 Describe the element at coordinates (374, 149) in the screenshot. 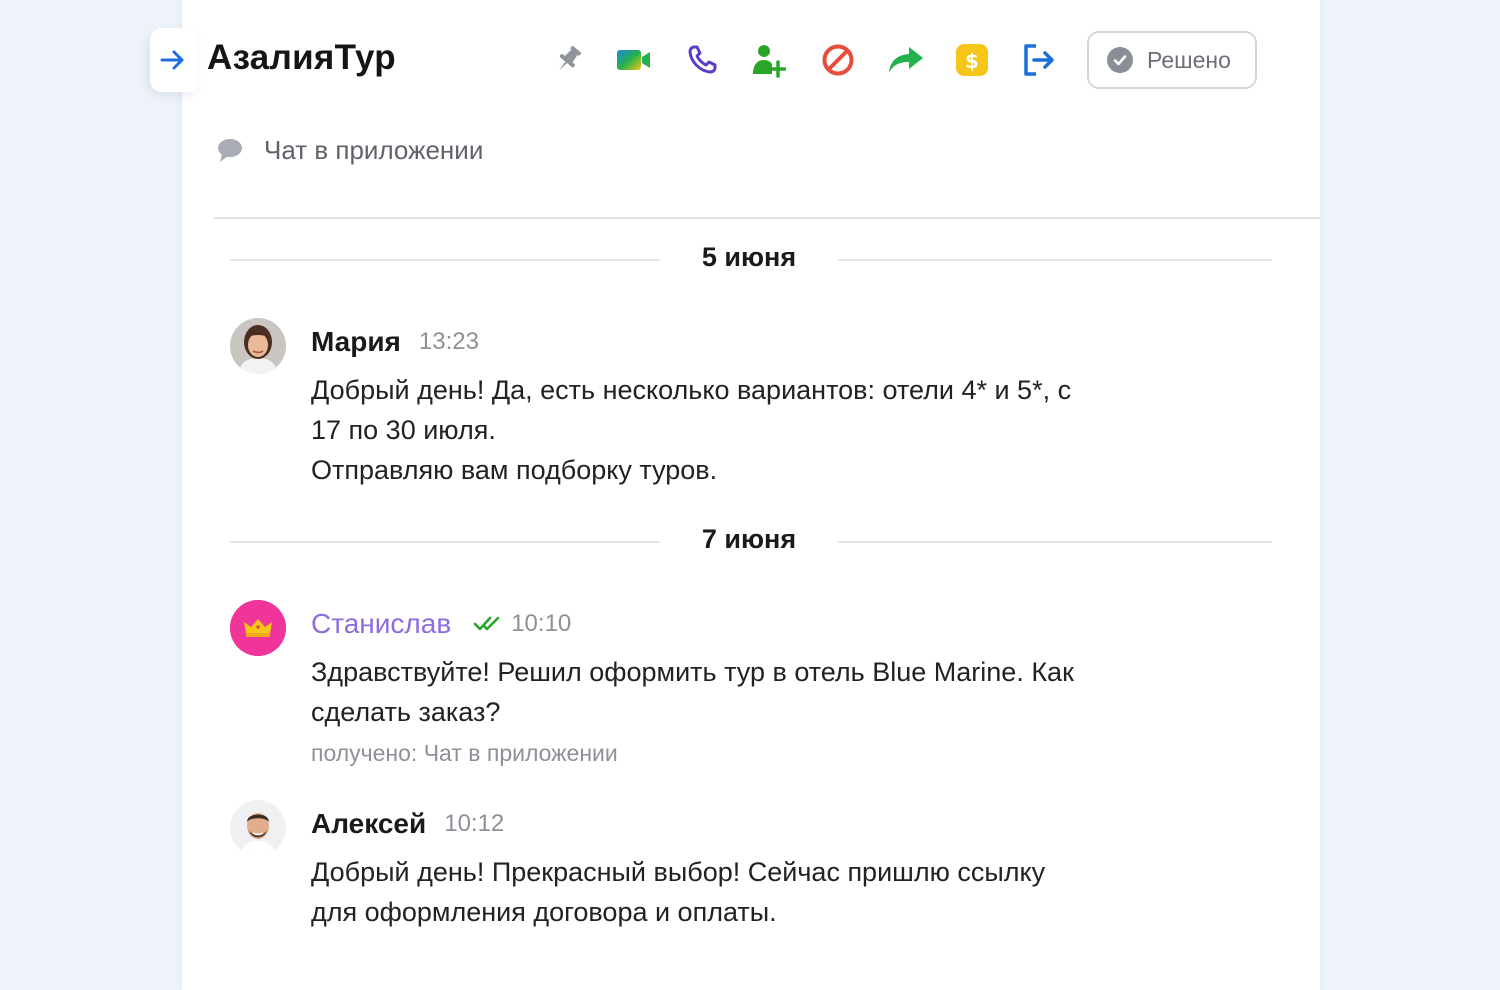

I see `channel-label: Чат в приложении` at that location.